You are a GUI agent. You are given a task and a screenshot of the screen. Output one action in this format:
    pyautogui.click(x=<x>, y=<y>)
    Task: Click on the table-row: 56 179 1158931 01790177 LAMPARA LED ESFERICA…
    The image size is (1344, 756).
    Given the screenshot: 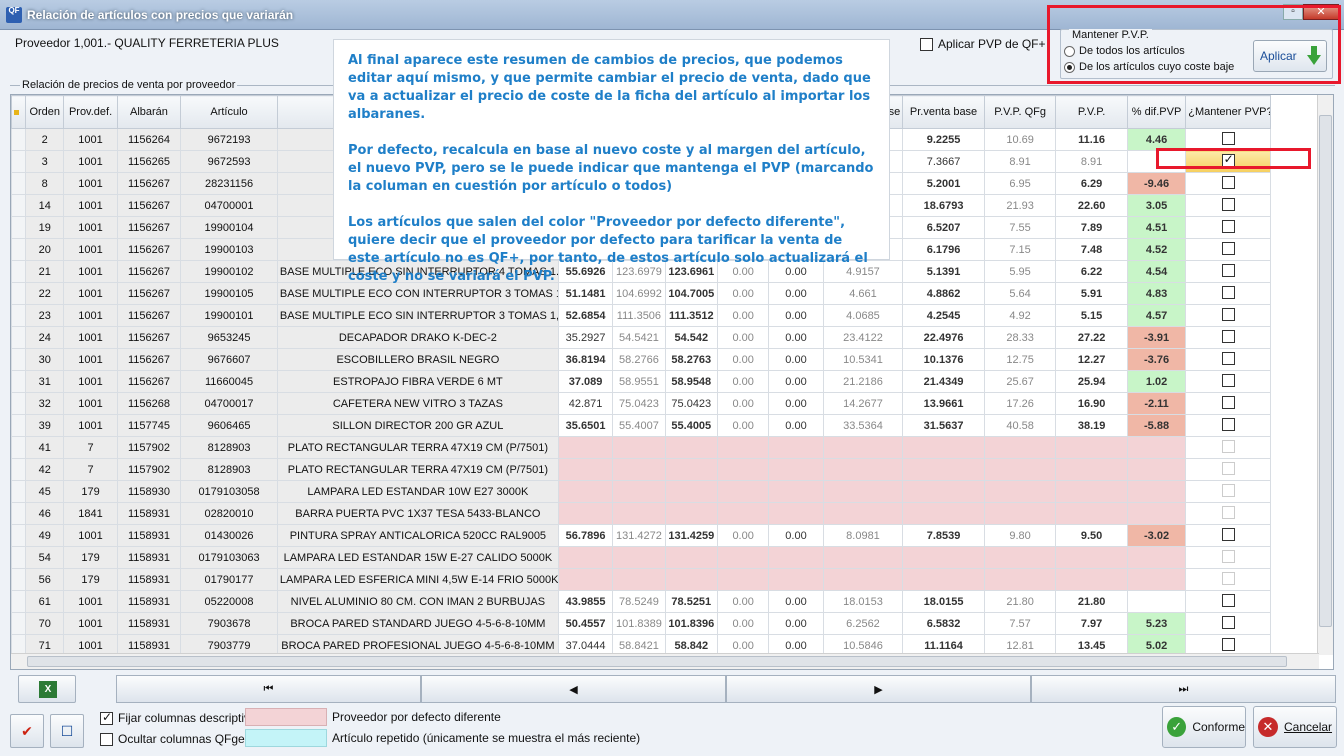 What is the action you would take?
    pyautogui.click(x=641, y=579)
    